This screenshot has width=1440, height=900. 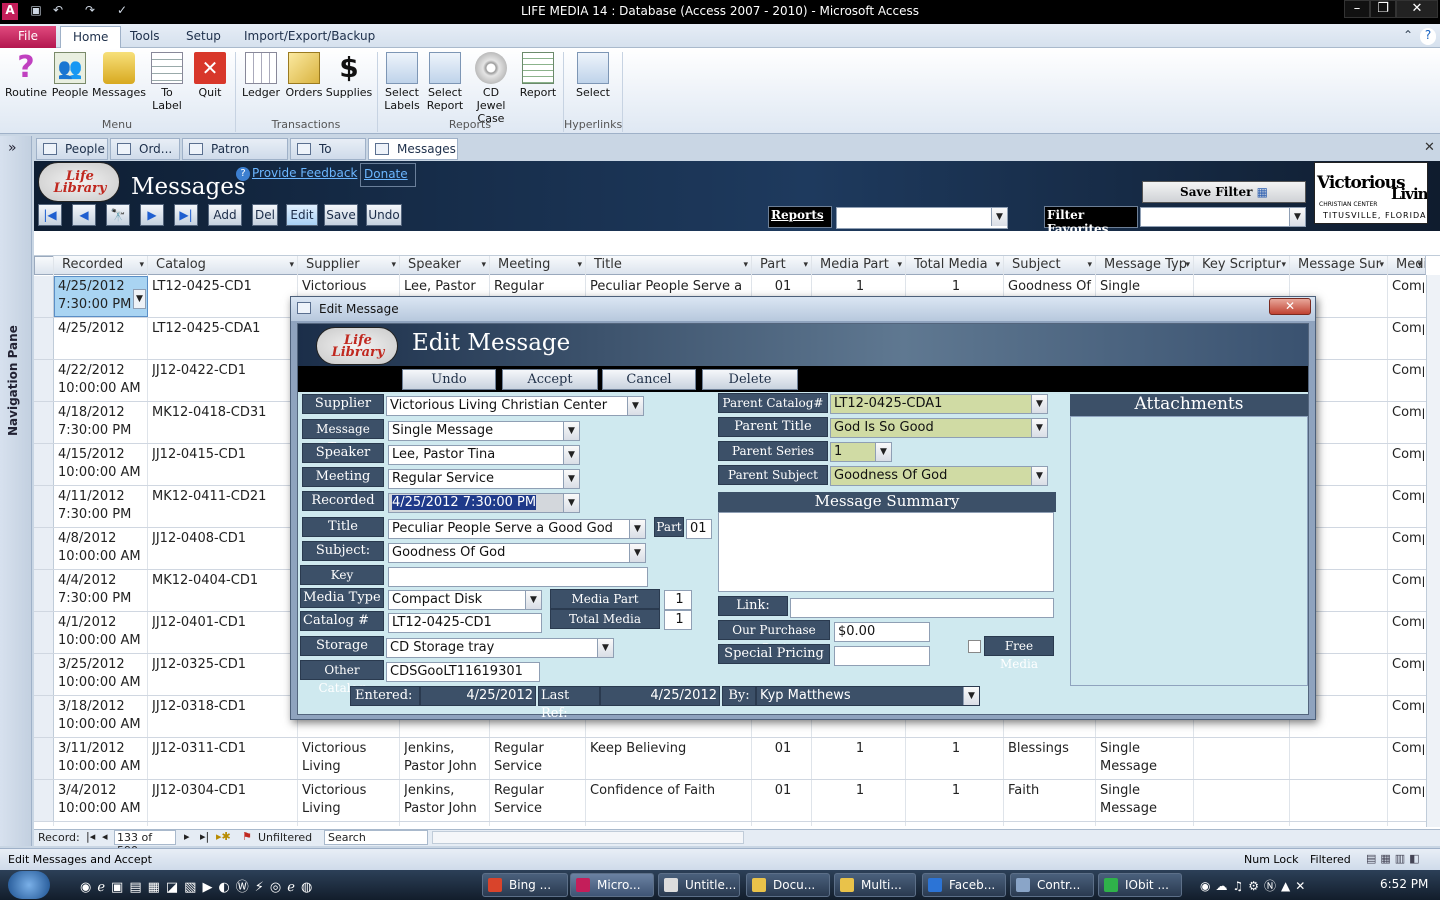 I want to click on first-record-icon: |◂, so click(x=90, y=836).